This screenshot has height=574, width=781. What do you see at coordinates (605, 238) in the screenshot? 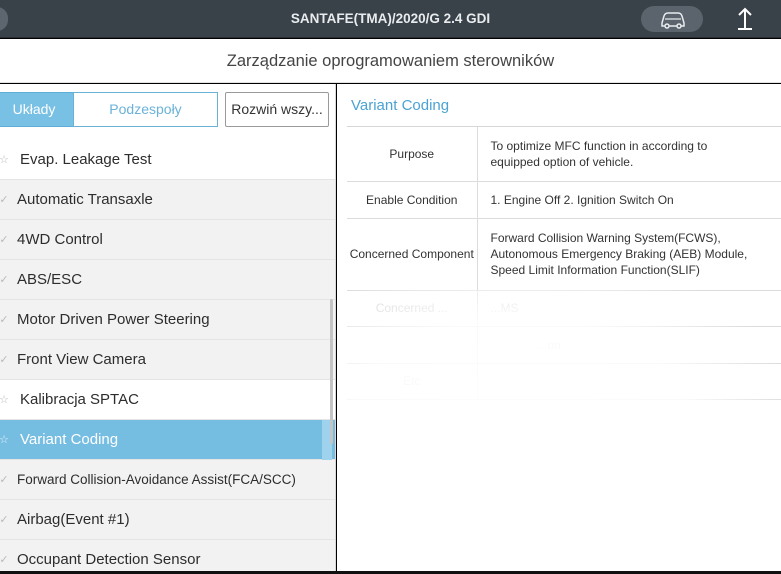
I see `value-line: Forward Collision Warning System(FCWS),` at bounding box center [605, 238].